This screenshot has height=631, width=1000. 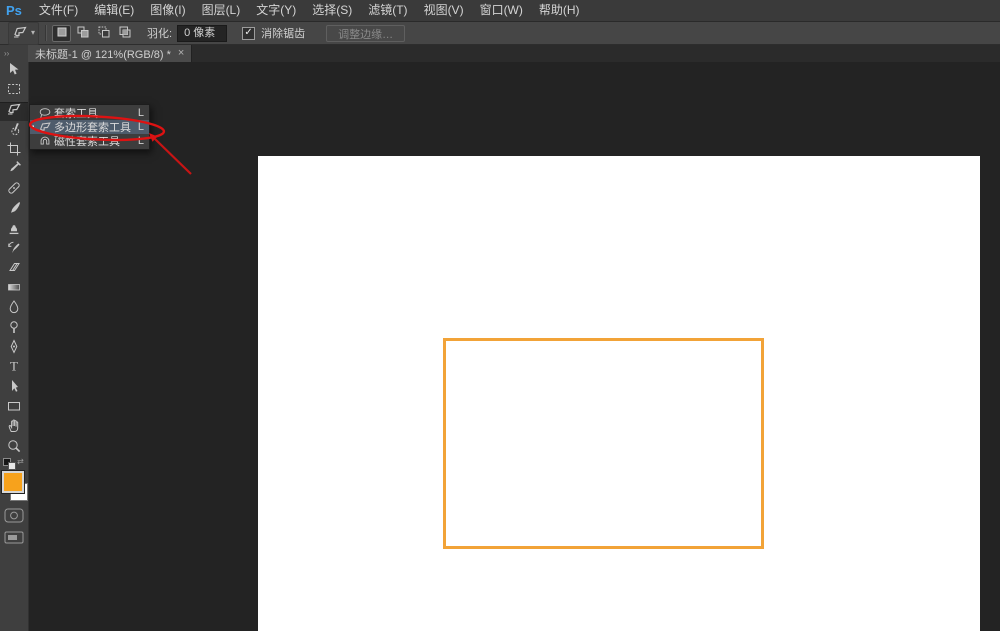 I want to click on spot-healing-icon, so click(x=14, y=190).